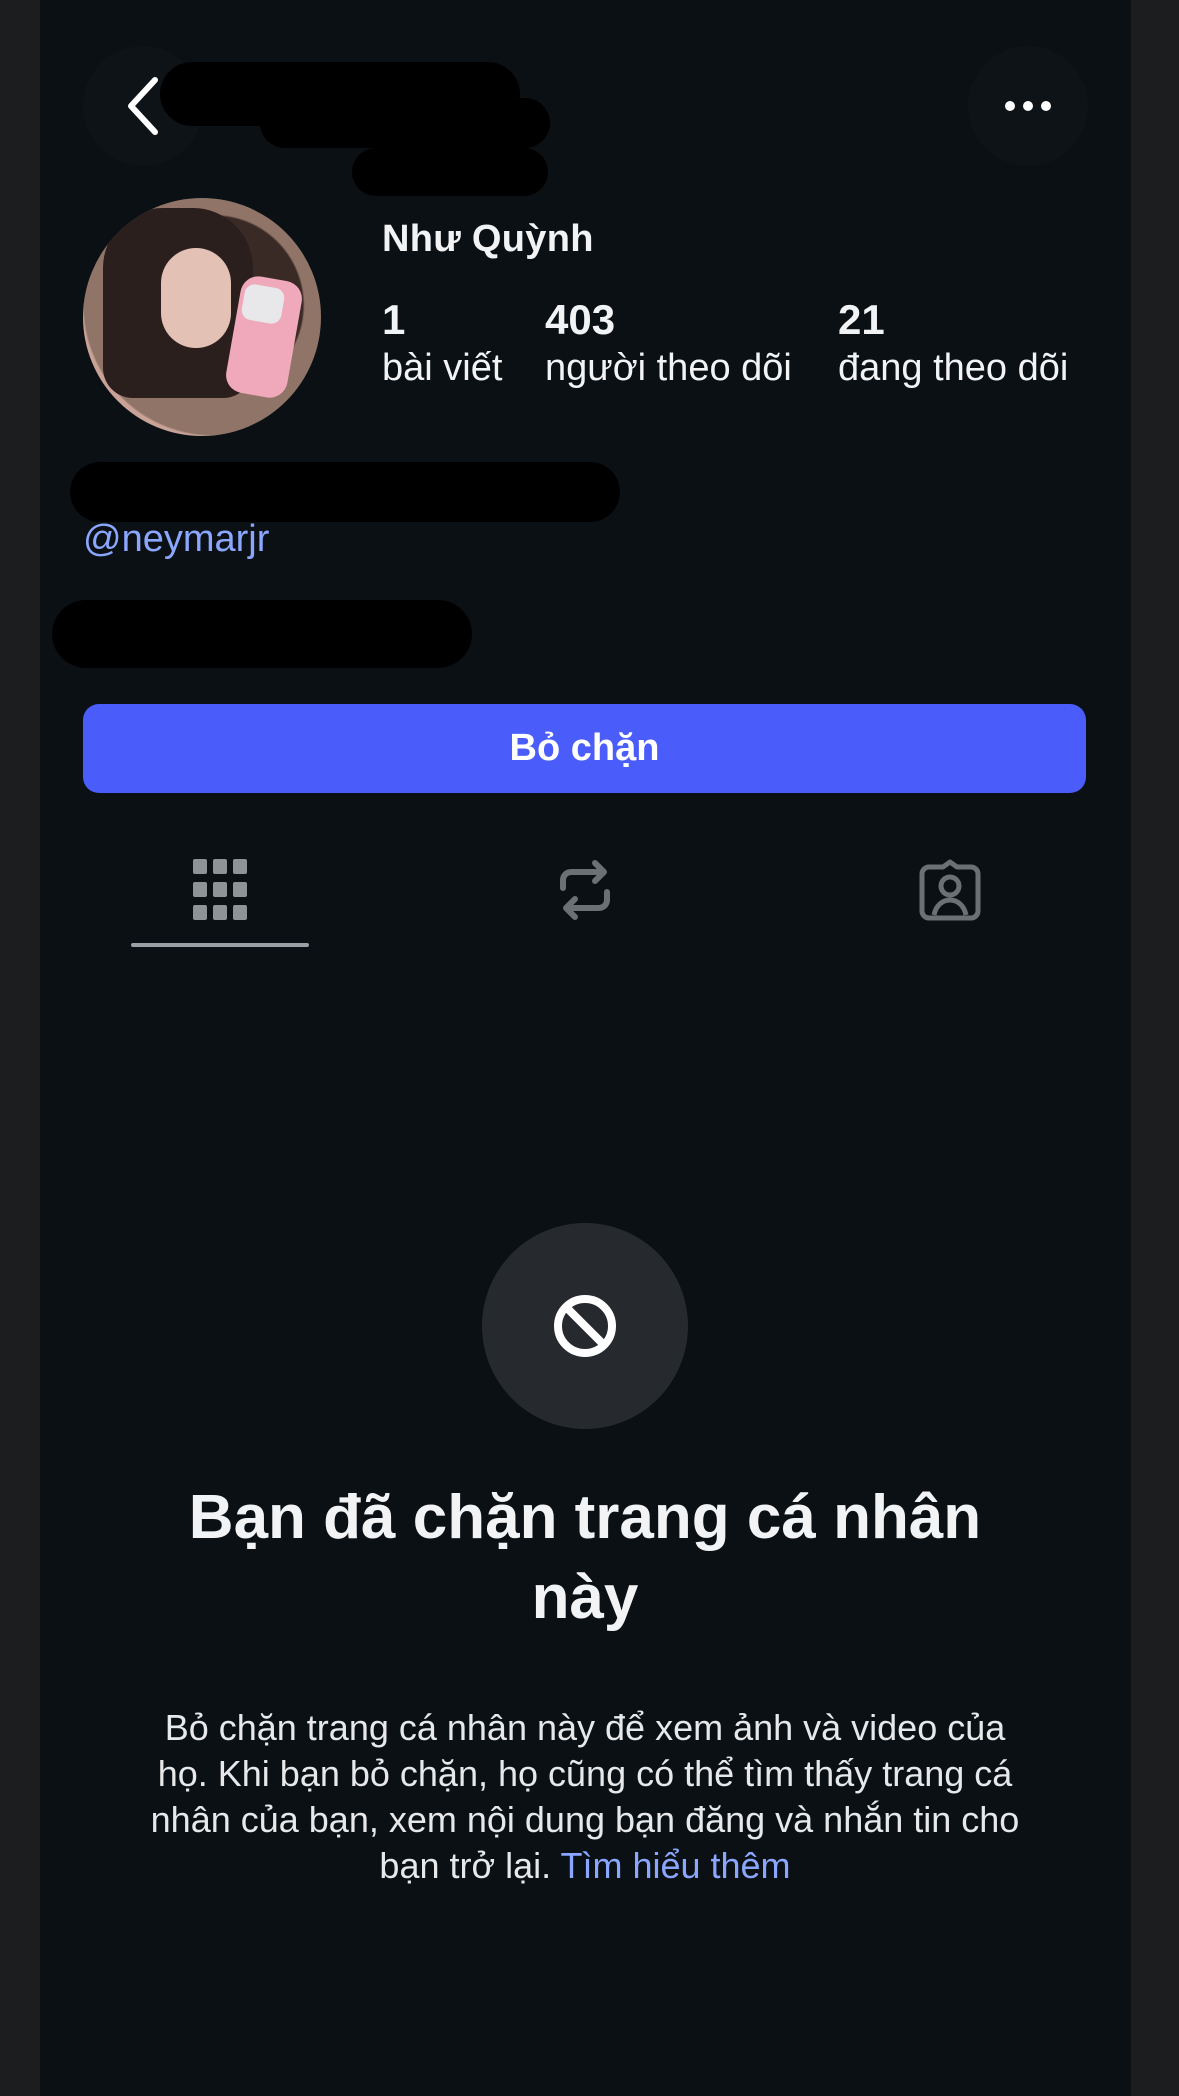  What do you see at coordinates (442, 368) in the screenshot?
I see `stat-posts-label: bài viết` at bounding box center [442, 368].